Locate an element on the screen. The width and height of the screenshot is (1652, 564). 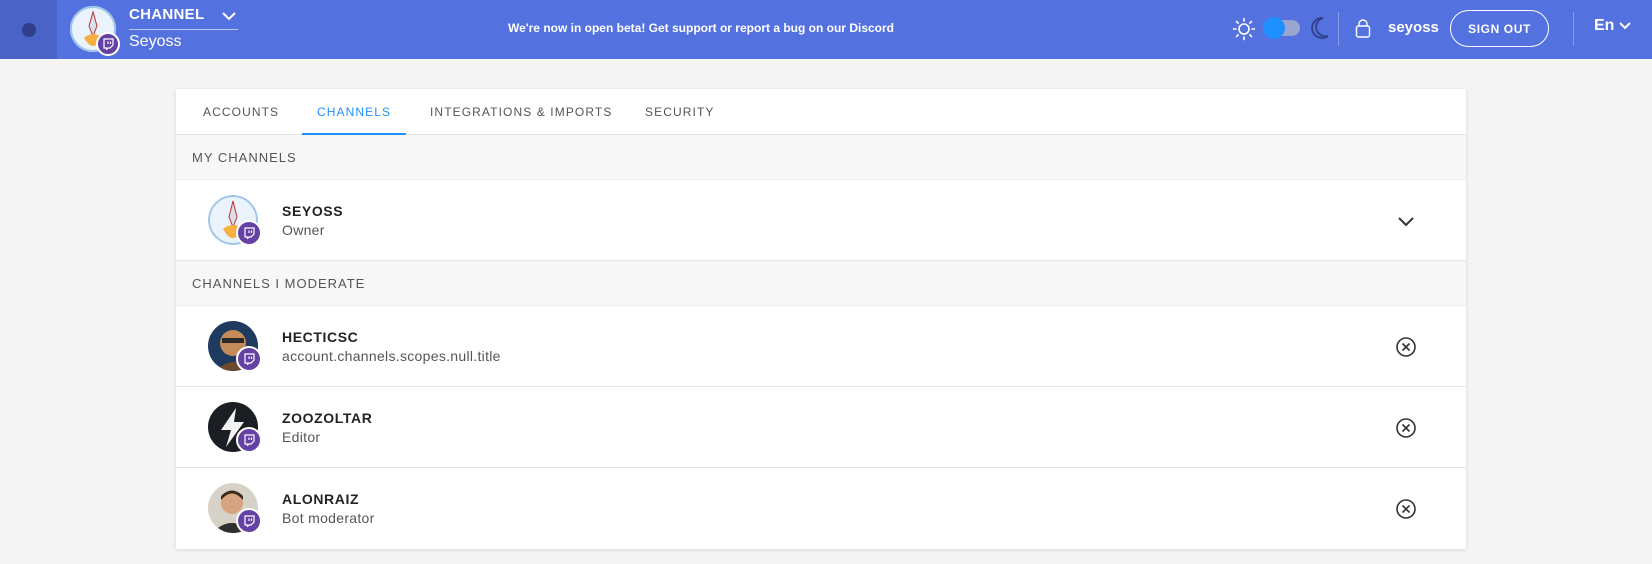
tab-channels: CHANNELS is located at coordinates (354, 112).